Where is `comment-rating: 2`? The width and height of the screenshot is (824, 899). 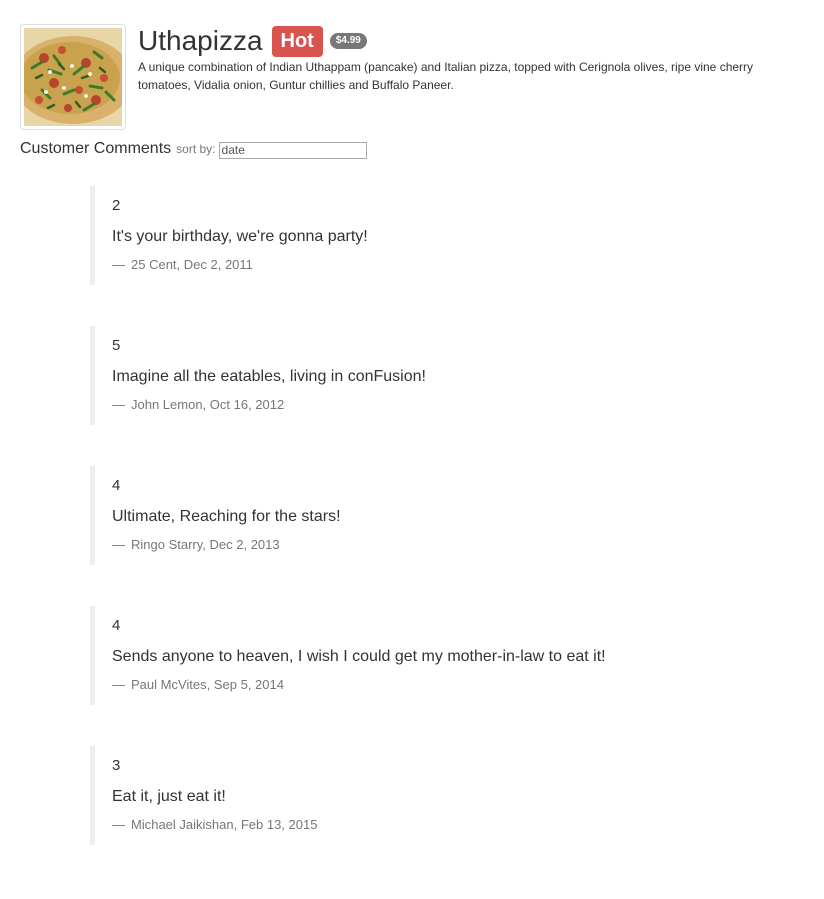
comment-rating: 2 is located at coordinates (116, 205).